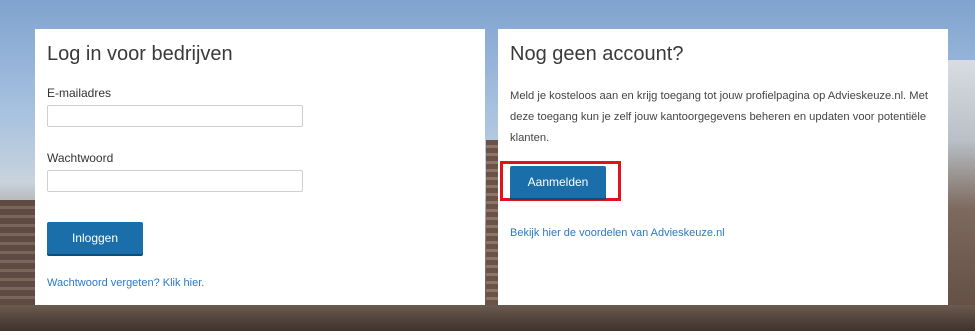 This screenshot has width=975, height=331. I want to click on password-label: Wachtwoord, so click(80, 158).